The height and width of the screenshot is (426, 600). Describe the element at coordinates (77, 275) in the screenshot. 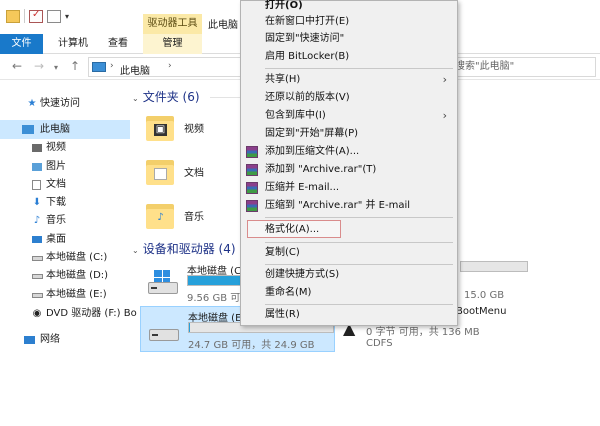

I see `sidebar-item-label: 本地磁盘 (D:)` at that location.